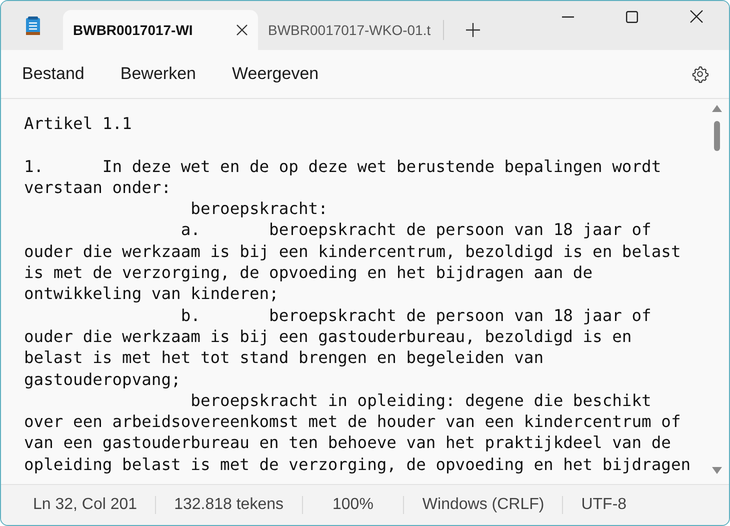 Image resolution: width=730 pixels, height=526 pixels. What do you see at coordinates (103, 379) in the screenshot?
I see `text-line: gastouderopvang;` at bounding box center [103, 379].